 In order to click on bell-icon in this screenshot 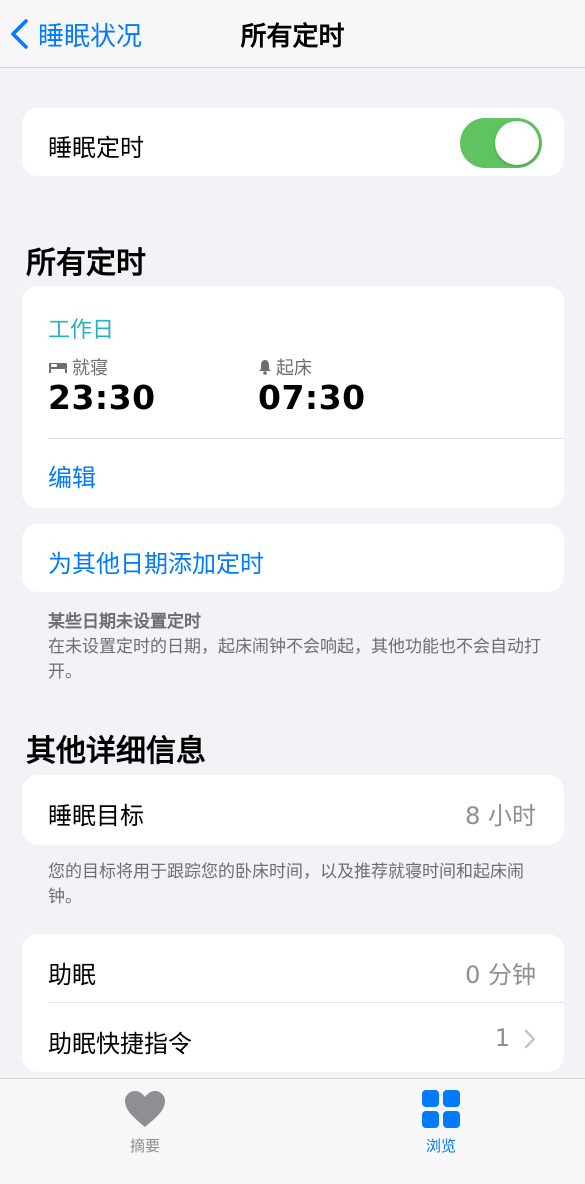, I will do `click(265, 367)`.